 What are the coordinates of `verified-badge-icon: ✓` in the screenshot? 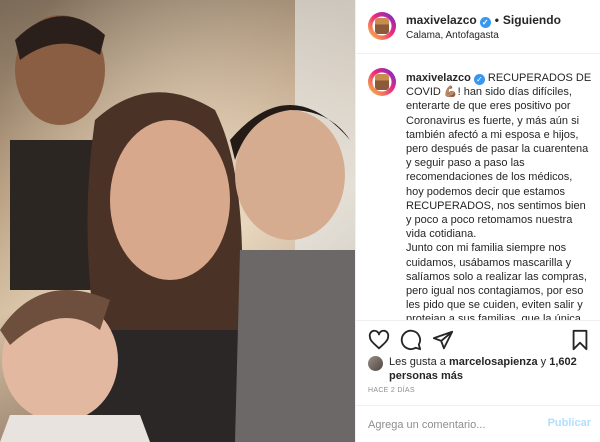 It's located at (485, 22).